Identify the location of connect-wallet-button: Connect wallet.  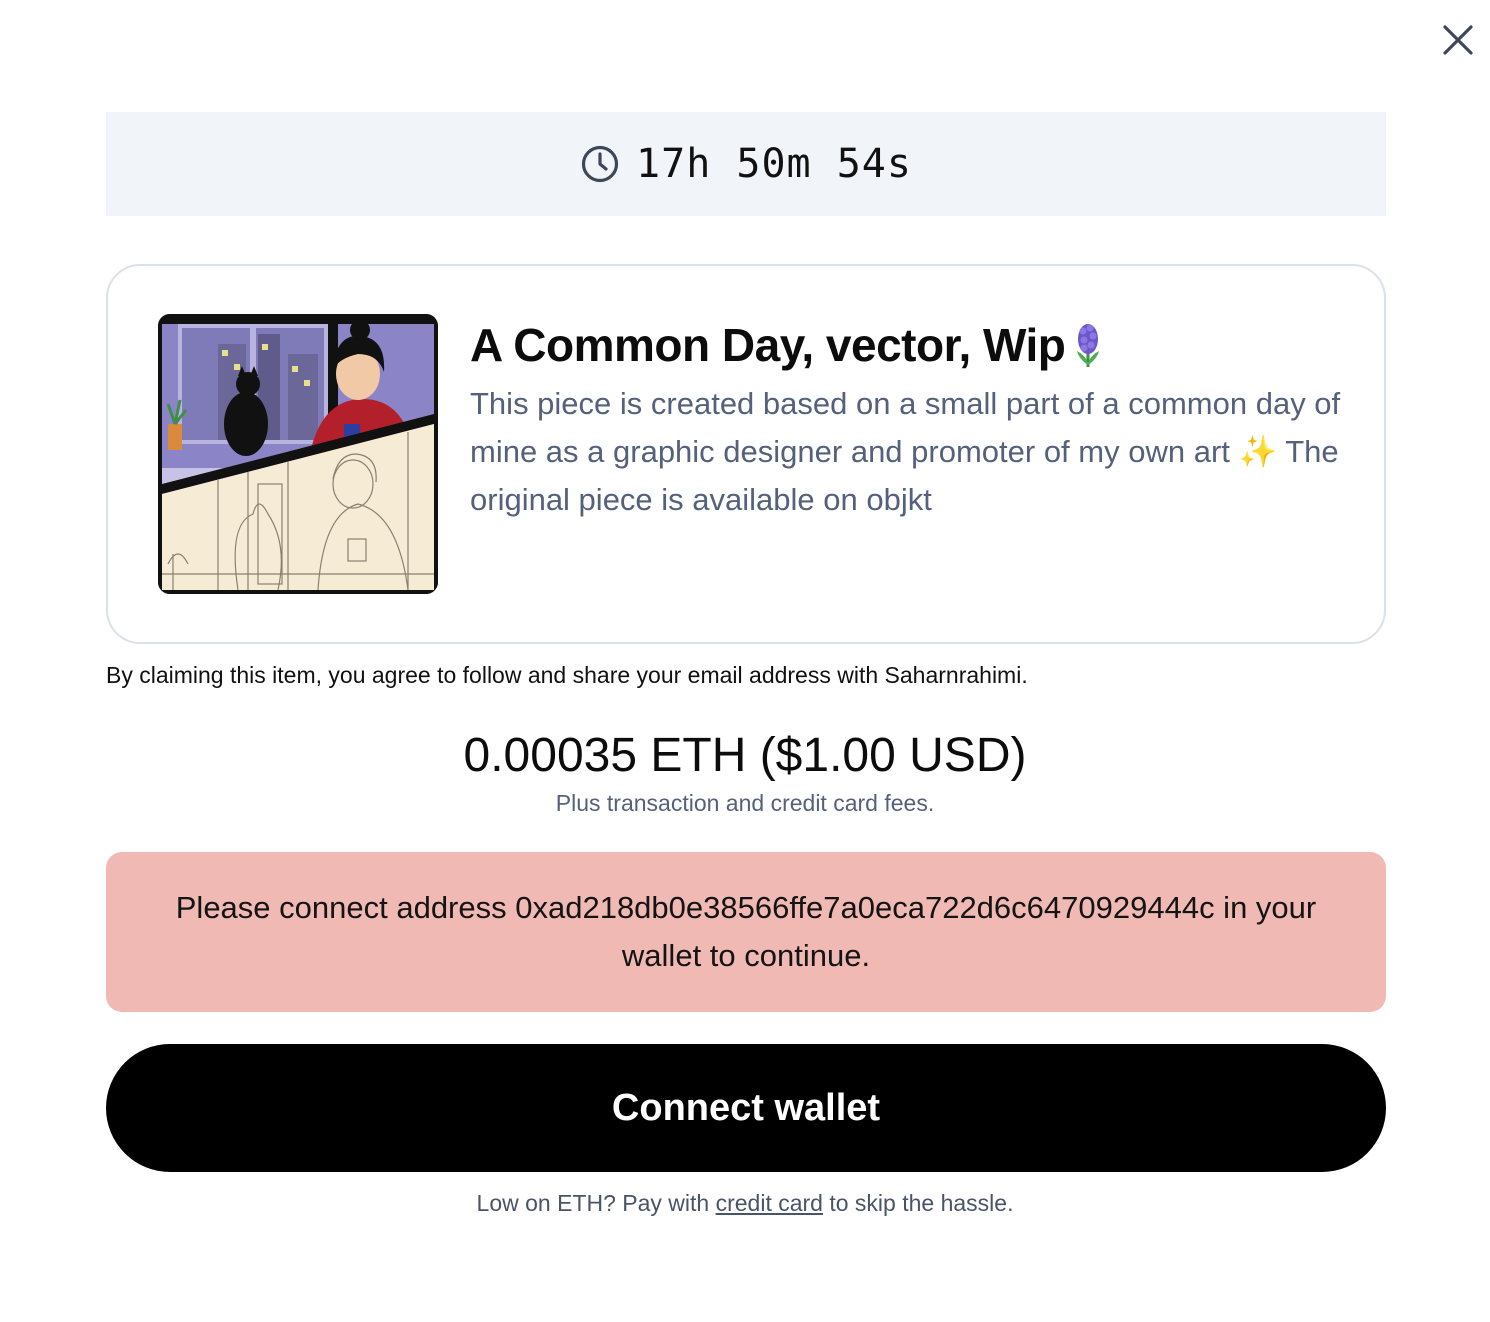
(746, 1108).